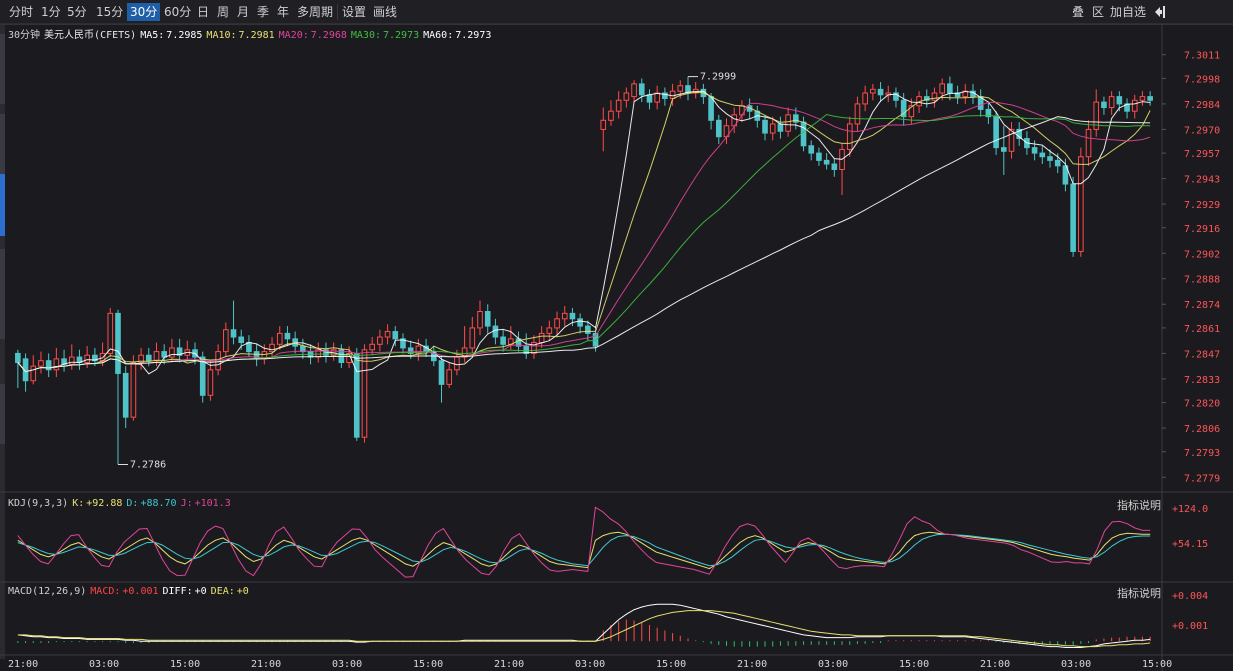 The image size is (1233, 671). What do you see at coordinates (1202, 154) in the screenshot?
I see `price-axis-label: 7.2957` at bounding box center [1202, 154].